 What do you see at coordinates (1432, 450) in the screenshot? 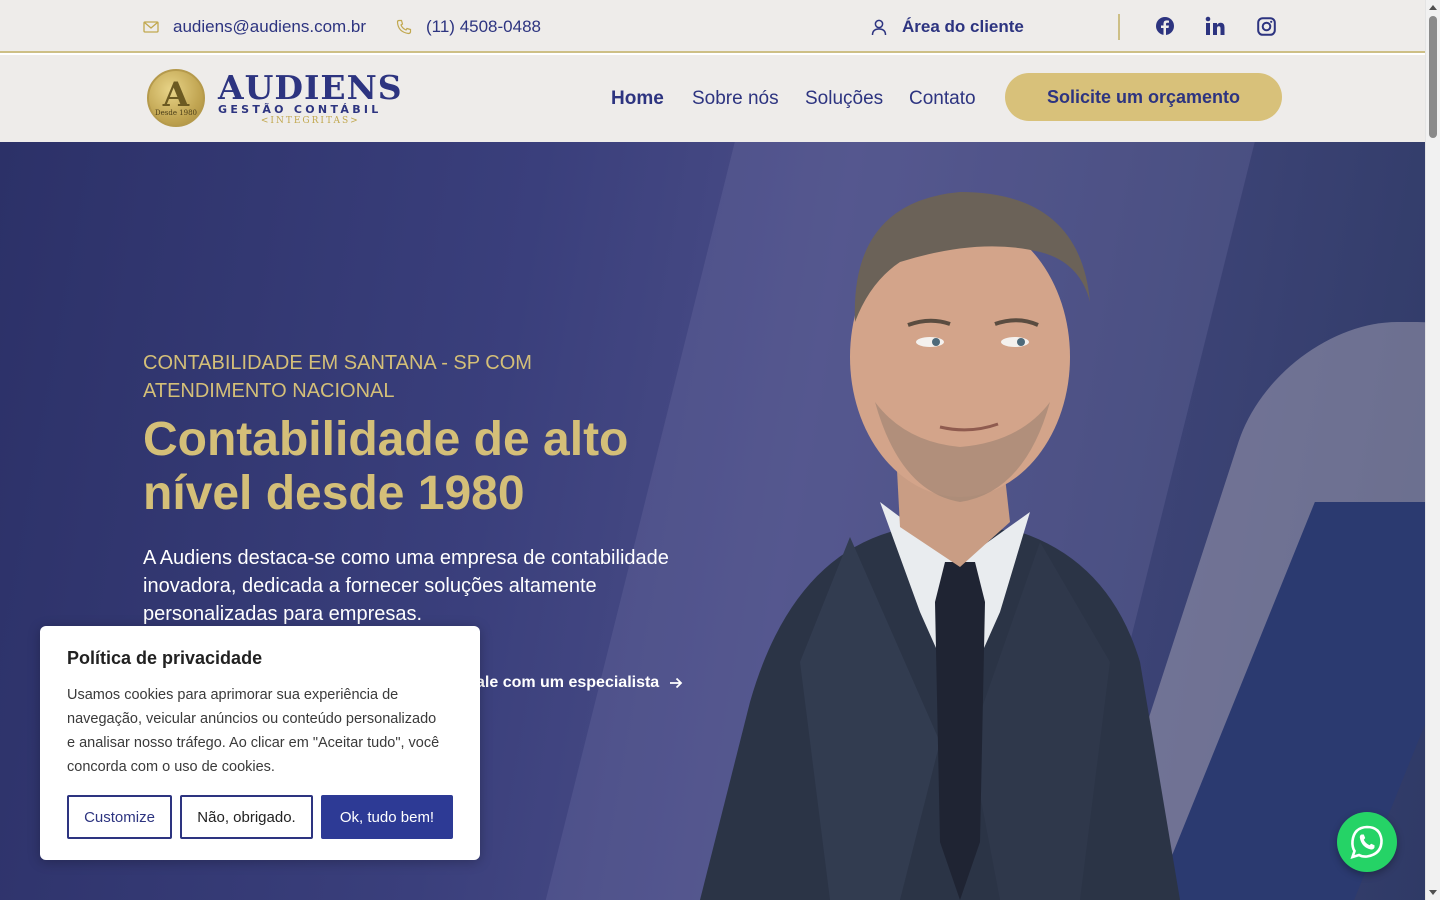
I see `page-scrollbar` at bounding box center [1432, 450].